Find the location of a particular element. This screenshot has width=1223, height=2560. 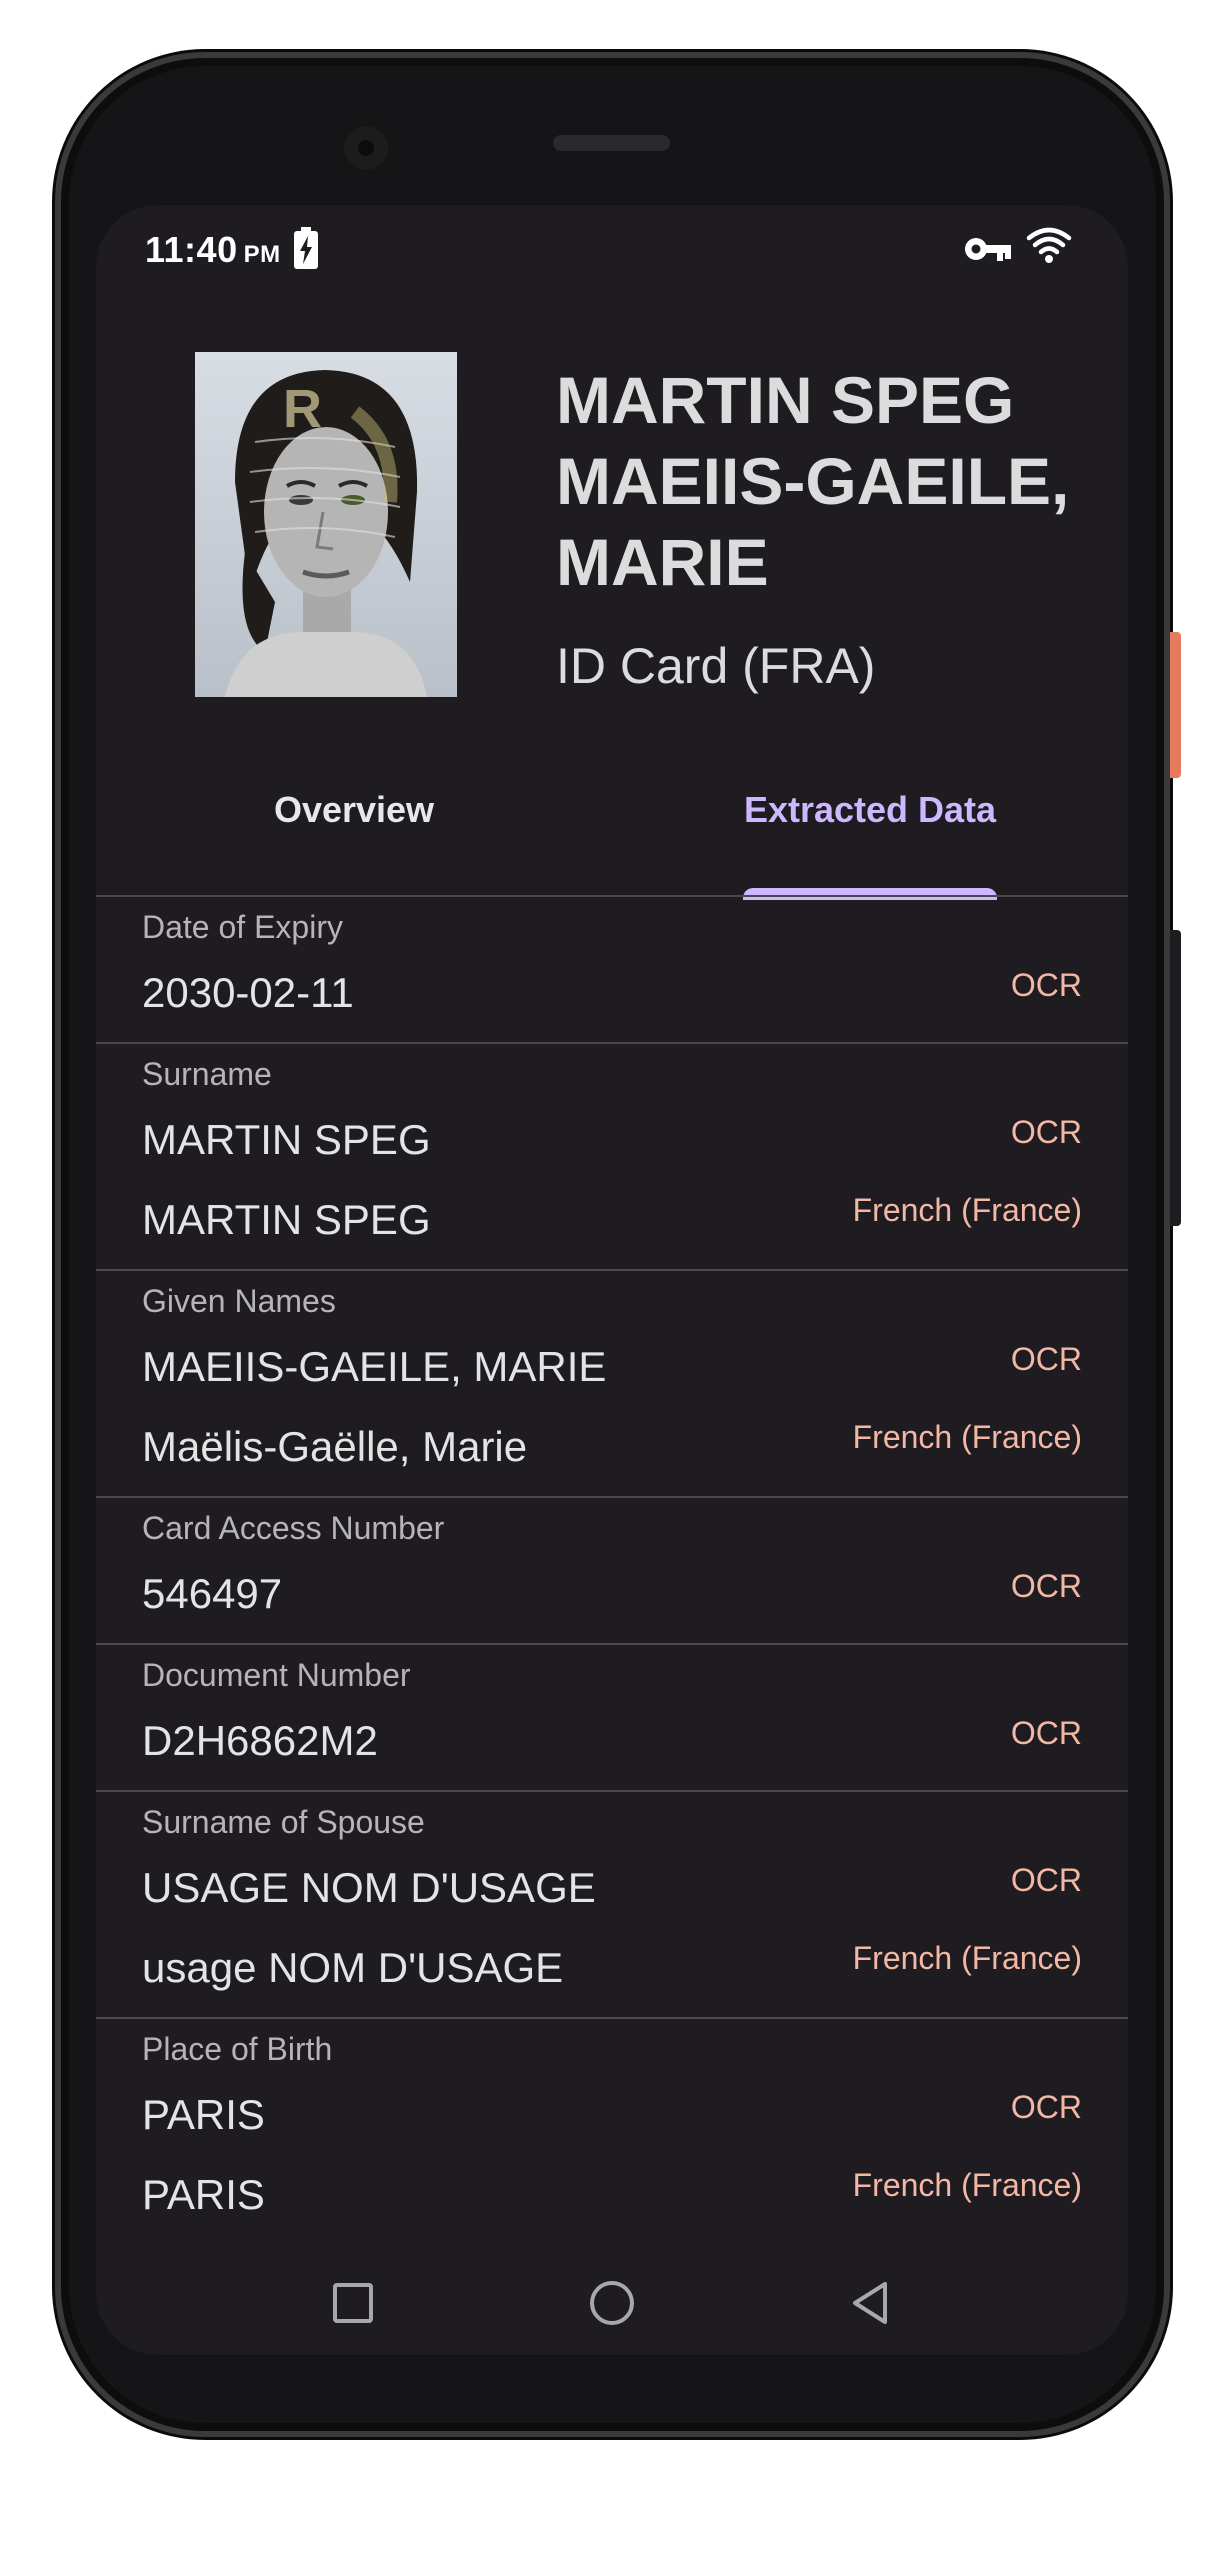

field-label: Surname of Spouse is located at coordinates (283, 1822).